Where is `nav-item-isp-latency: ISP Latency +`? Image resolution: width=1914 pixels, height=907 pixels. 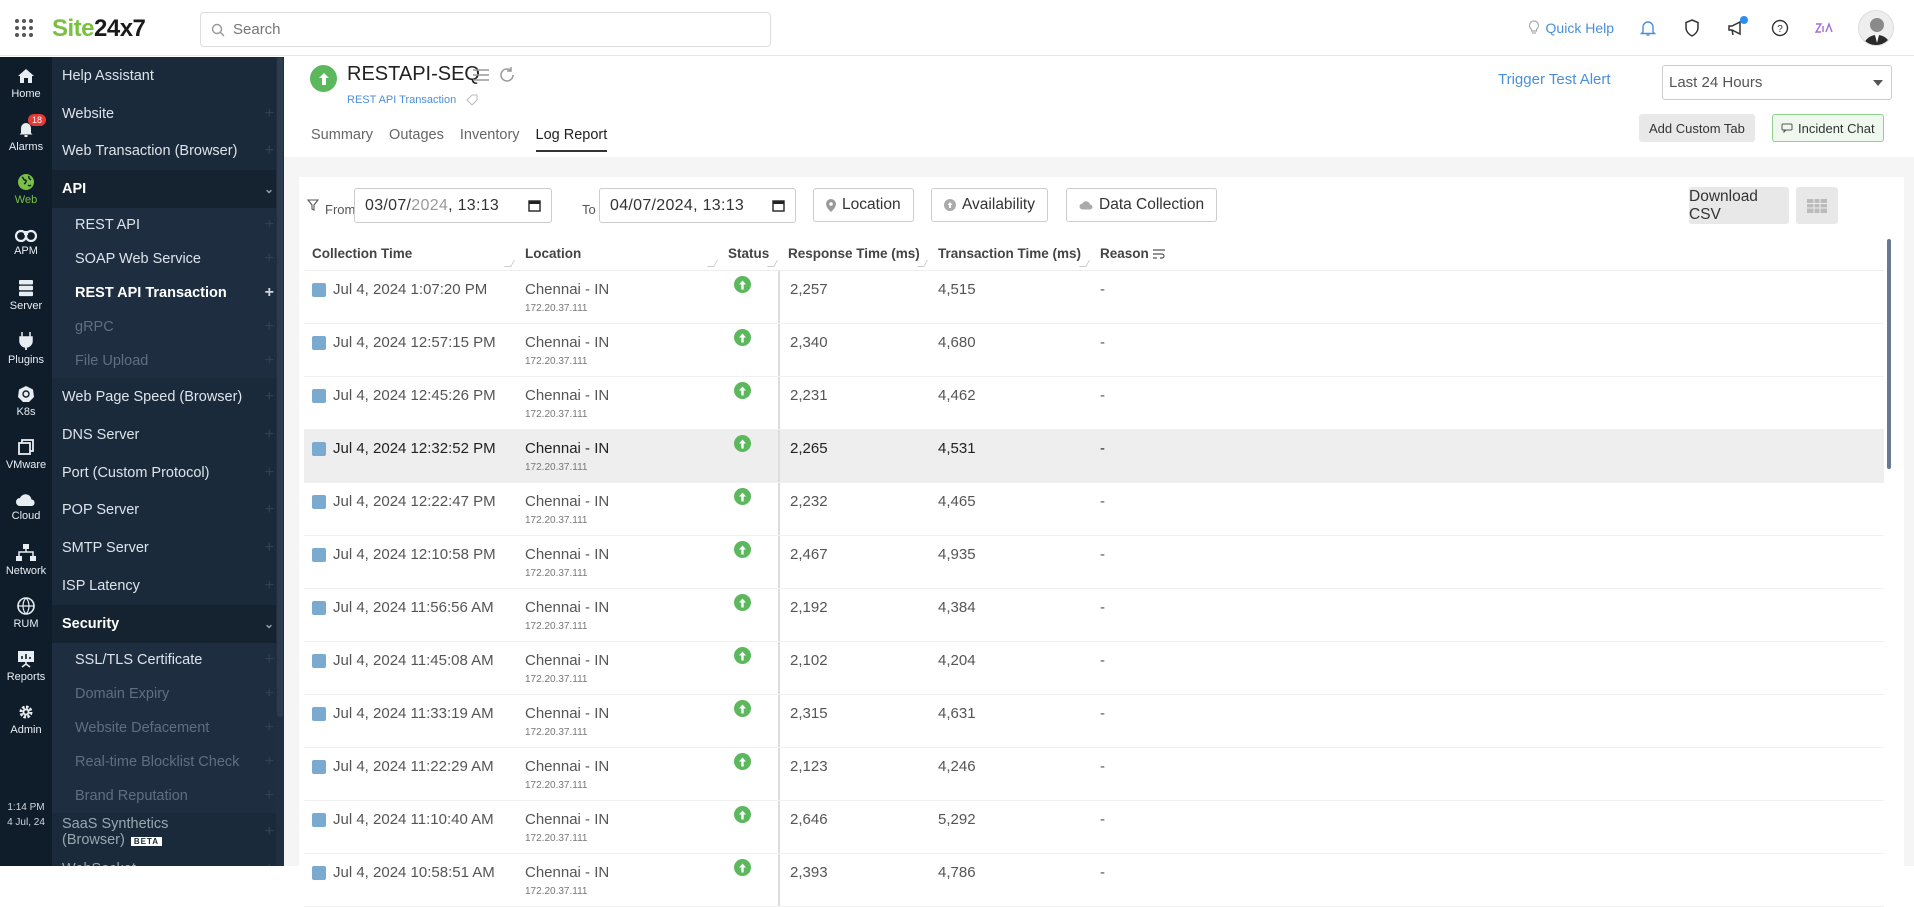 nav-item-isp-latency: ISP Latency + is located at coordinates (168, 586).